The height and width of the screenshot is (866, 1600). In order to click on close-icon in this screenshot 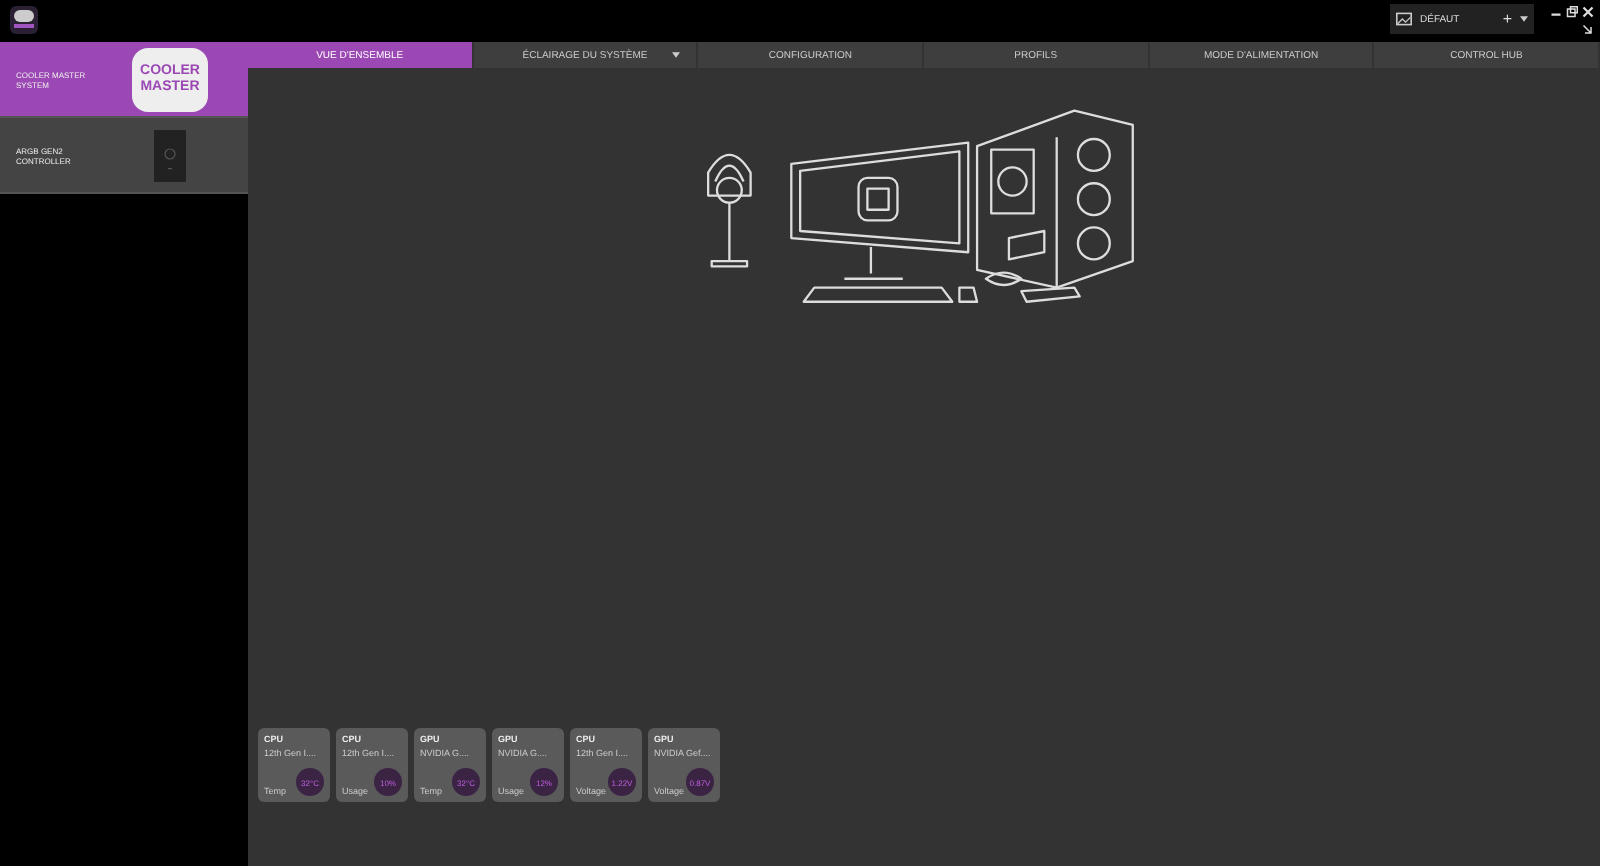, I will do `click(1588, 12)`.